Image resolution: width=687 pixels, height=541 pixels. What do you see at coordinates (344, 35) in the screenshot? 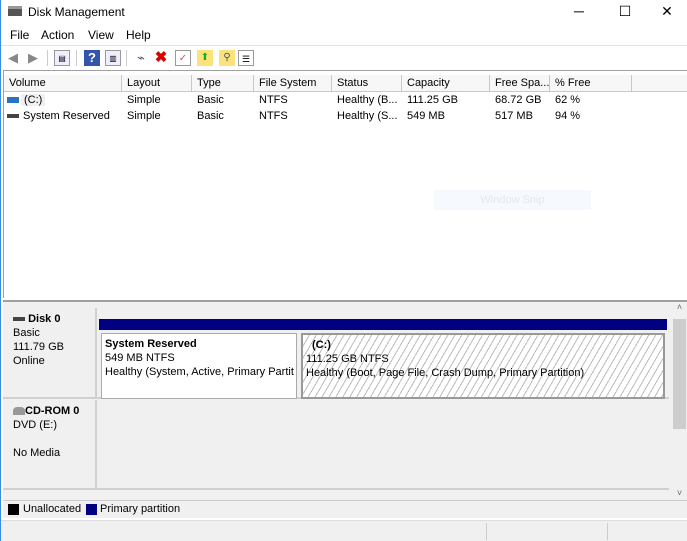
I see `menu-bar: File Action View Help` at bounding box center [344, 35].